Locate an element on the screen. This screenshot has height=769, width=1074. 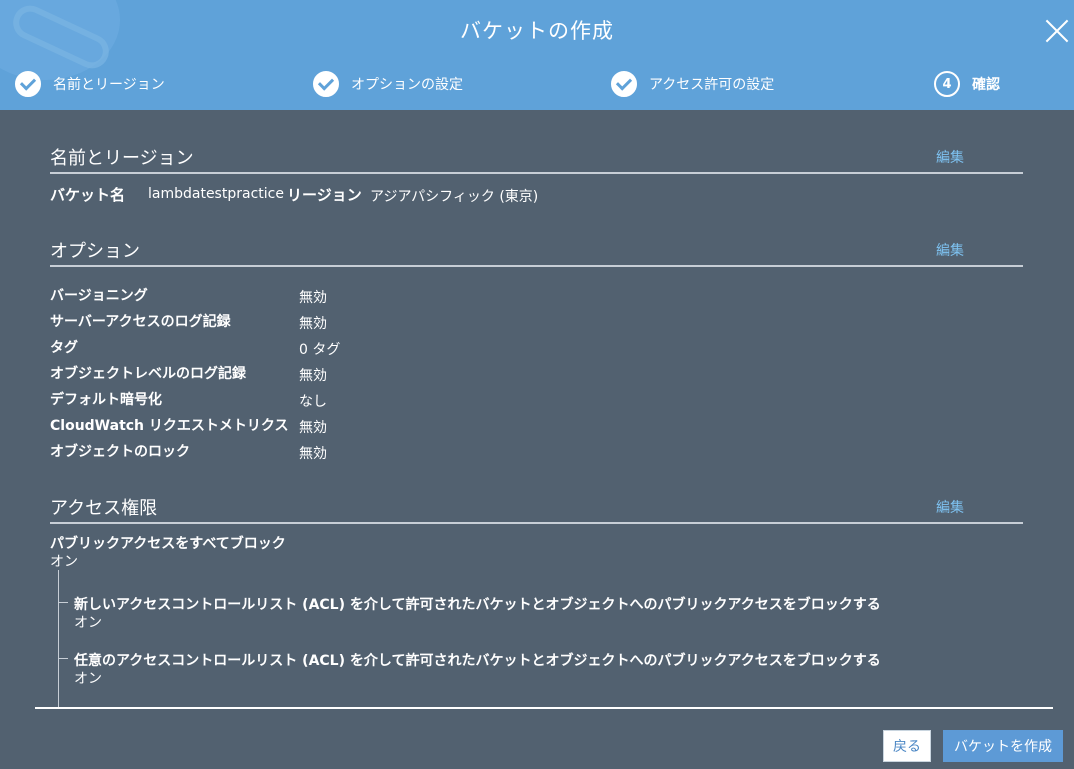
section-title-name-region: 名前とリージョン is located at coordinates (122, 158).